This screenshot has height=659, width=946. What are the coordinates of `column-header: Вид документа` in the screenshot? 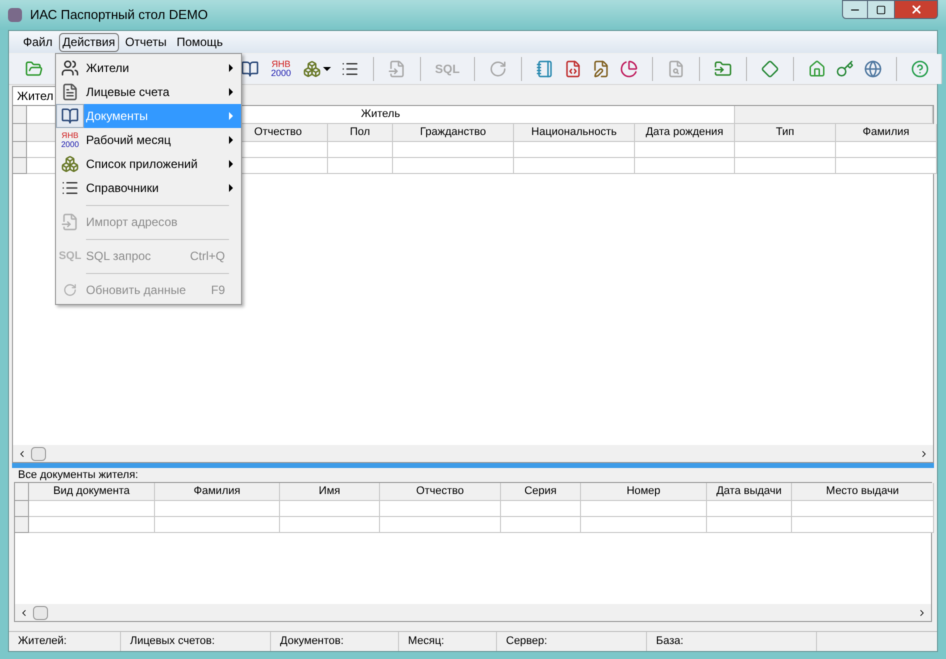 It's located at (92, 492).